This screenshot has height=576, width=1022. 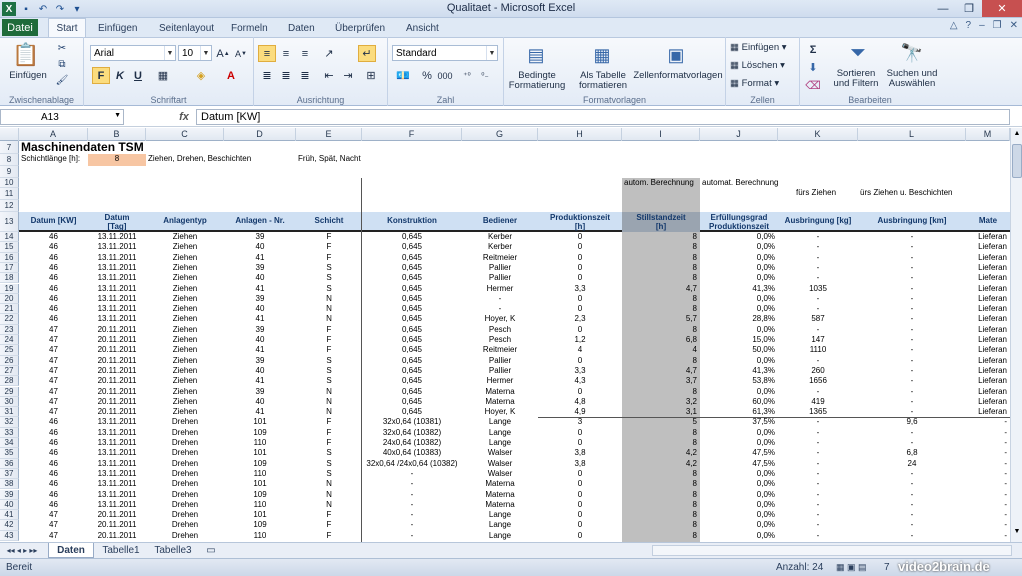 I want to click on table-cell: 1,2, so click(x=580, y=340).